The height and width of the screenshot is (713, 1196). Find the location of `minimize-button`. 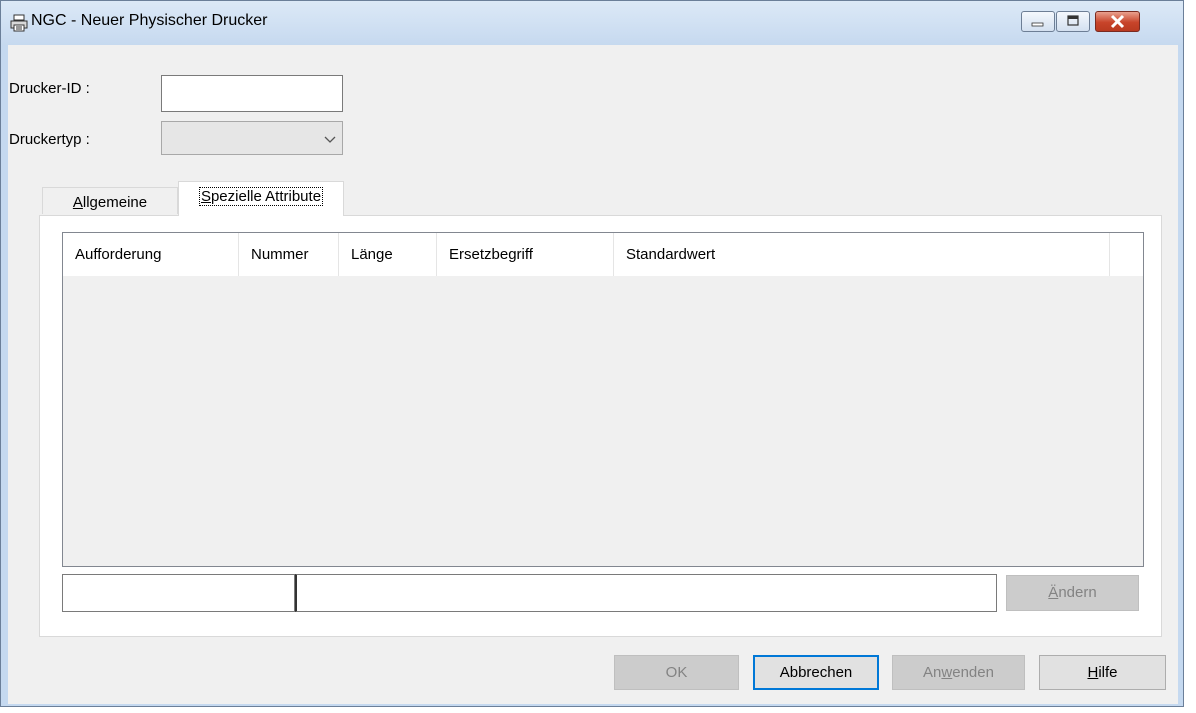

minimize-button is located at coordinates (1038, 21).